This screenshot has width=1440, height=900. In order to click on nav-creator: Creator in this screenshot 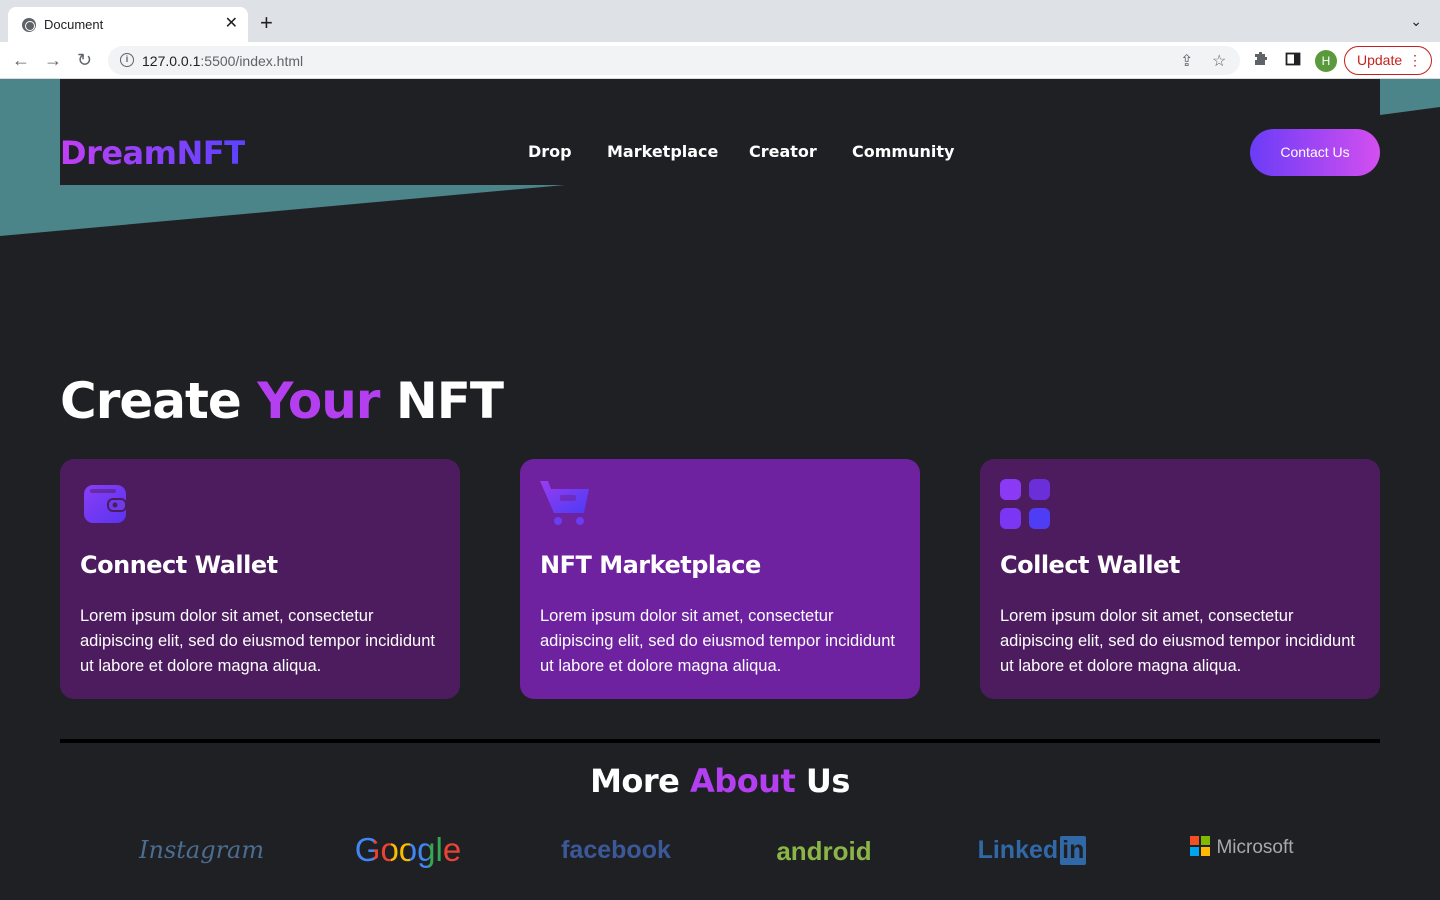, I will do `click(783, 151)`.